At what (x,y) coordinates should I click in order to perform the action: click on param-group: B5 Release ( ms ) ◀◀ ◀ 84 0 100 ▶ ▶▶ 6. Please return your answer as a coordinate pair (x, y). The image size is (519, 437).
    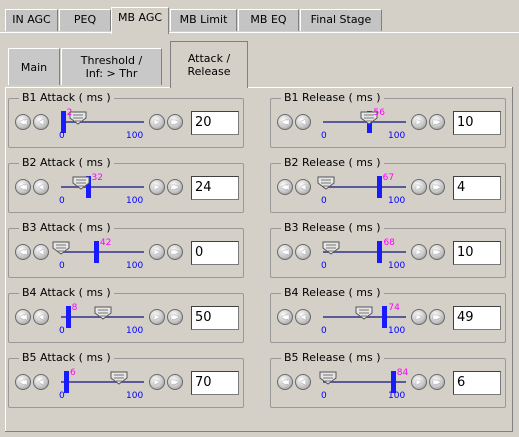
    Looking at the image, I should click on (388, 379).